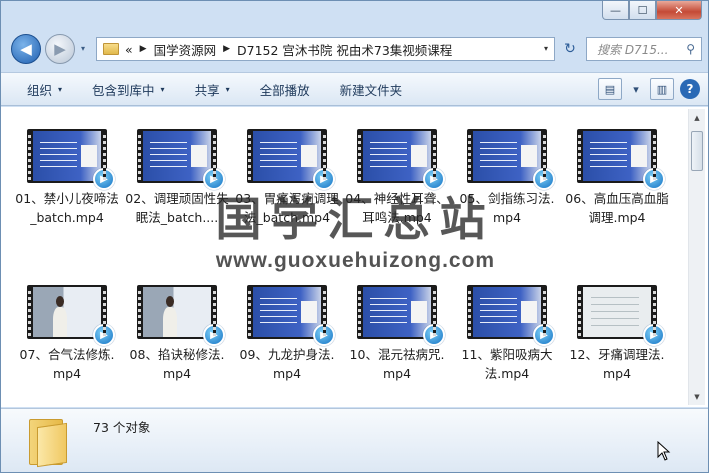 The image size is (709, 473). I want to click on arrow-right-icon: ▶, so click(60, 49).